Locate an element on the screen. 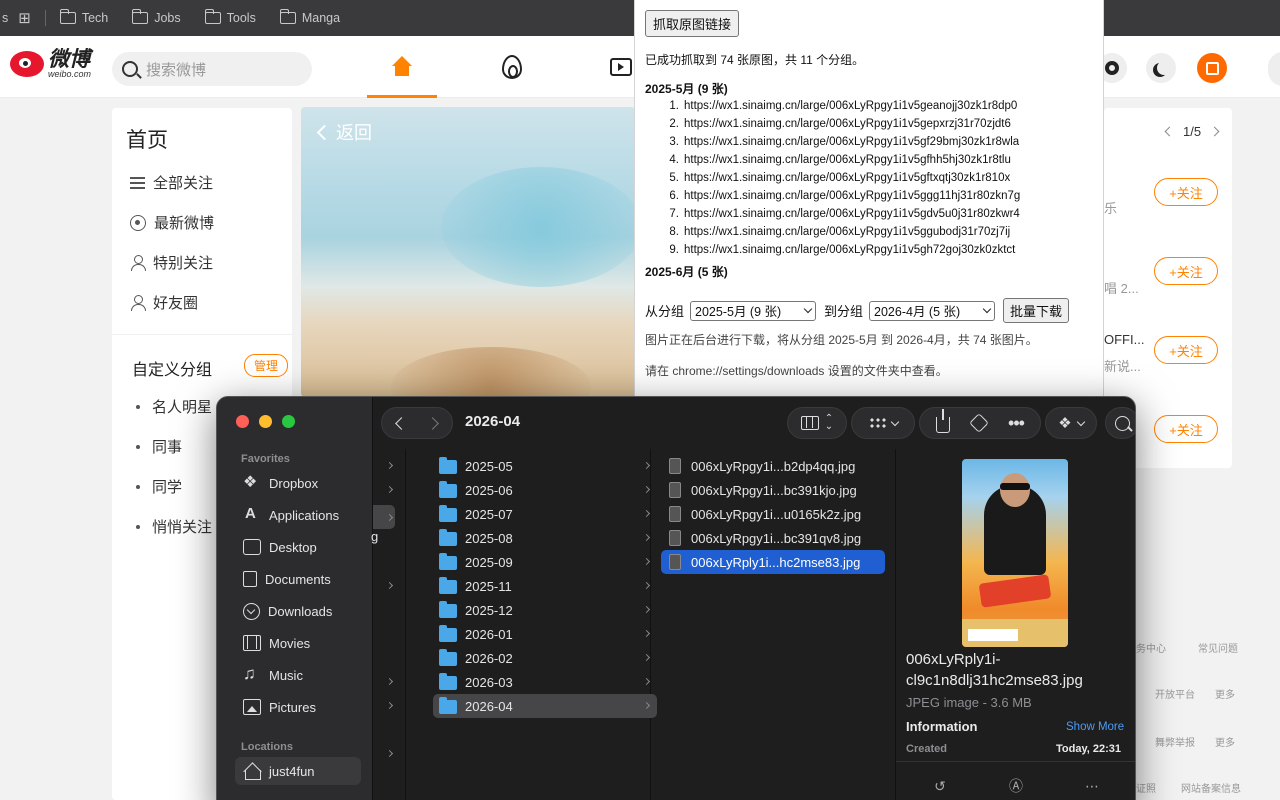 The height and width of the screenshot is (800, 1280). folder-row: 2025-12 is located at coordinates (545, 610).